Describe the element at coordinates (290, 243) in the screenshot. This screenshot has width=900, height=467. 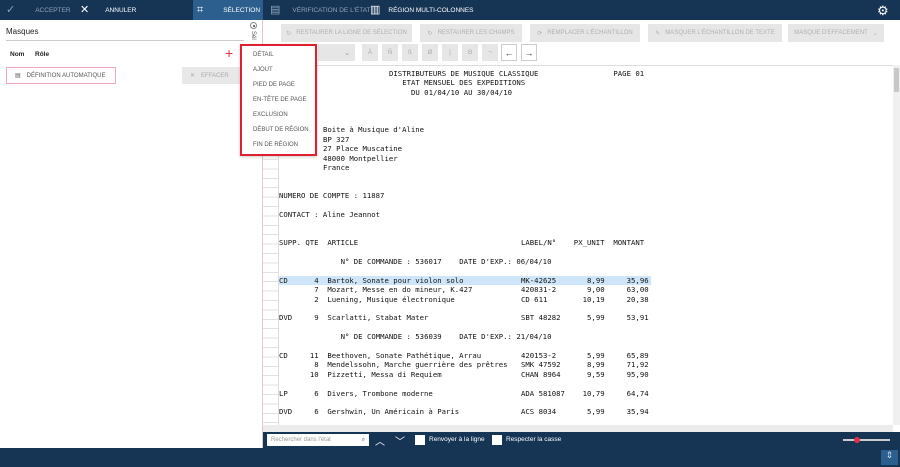
I see `column-header: SUPP.` at that location.